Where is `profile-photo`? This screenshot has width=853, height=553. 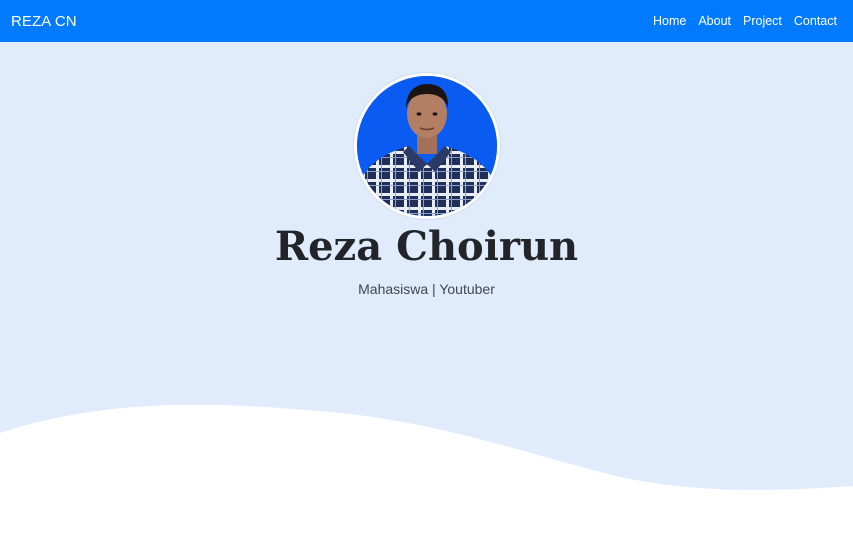 profile-photo is located at coordinates (427, 146).